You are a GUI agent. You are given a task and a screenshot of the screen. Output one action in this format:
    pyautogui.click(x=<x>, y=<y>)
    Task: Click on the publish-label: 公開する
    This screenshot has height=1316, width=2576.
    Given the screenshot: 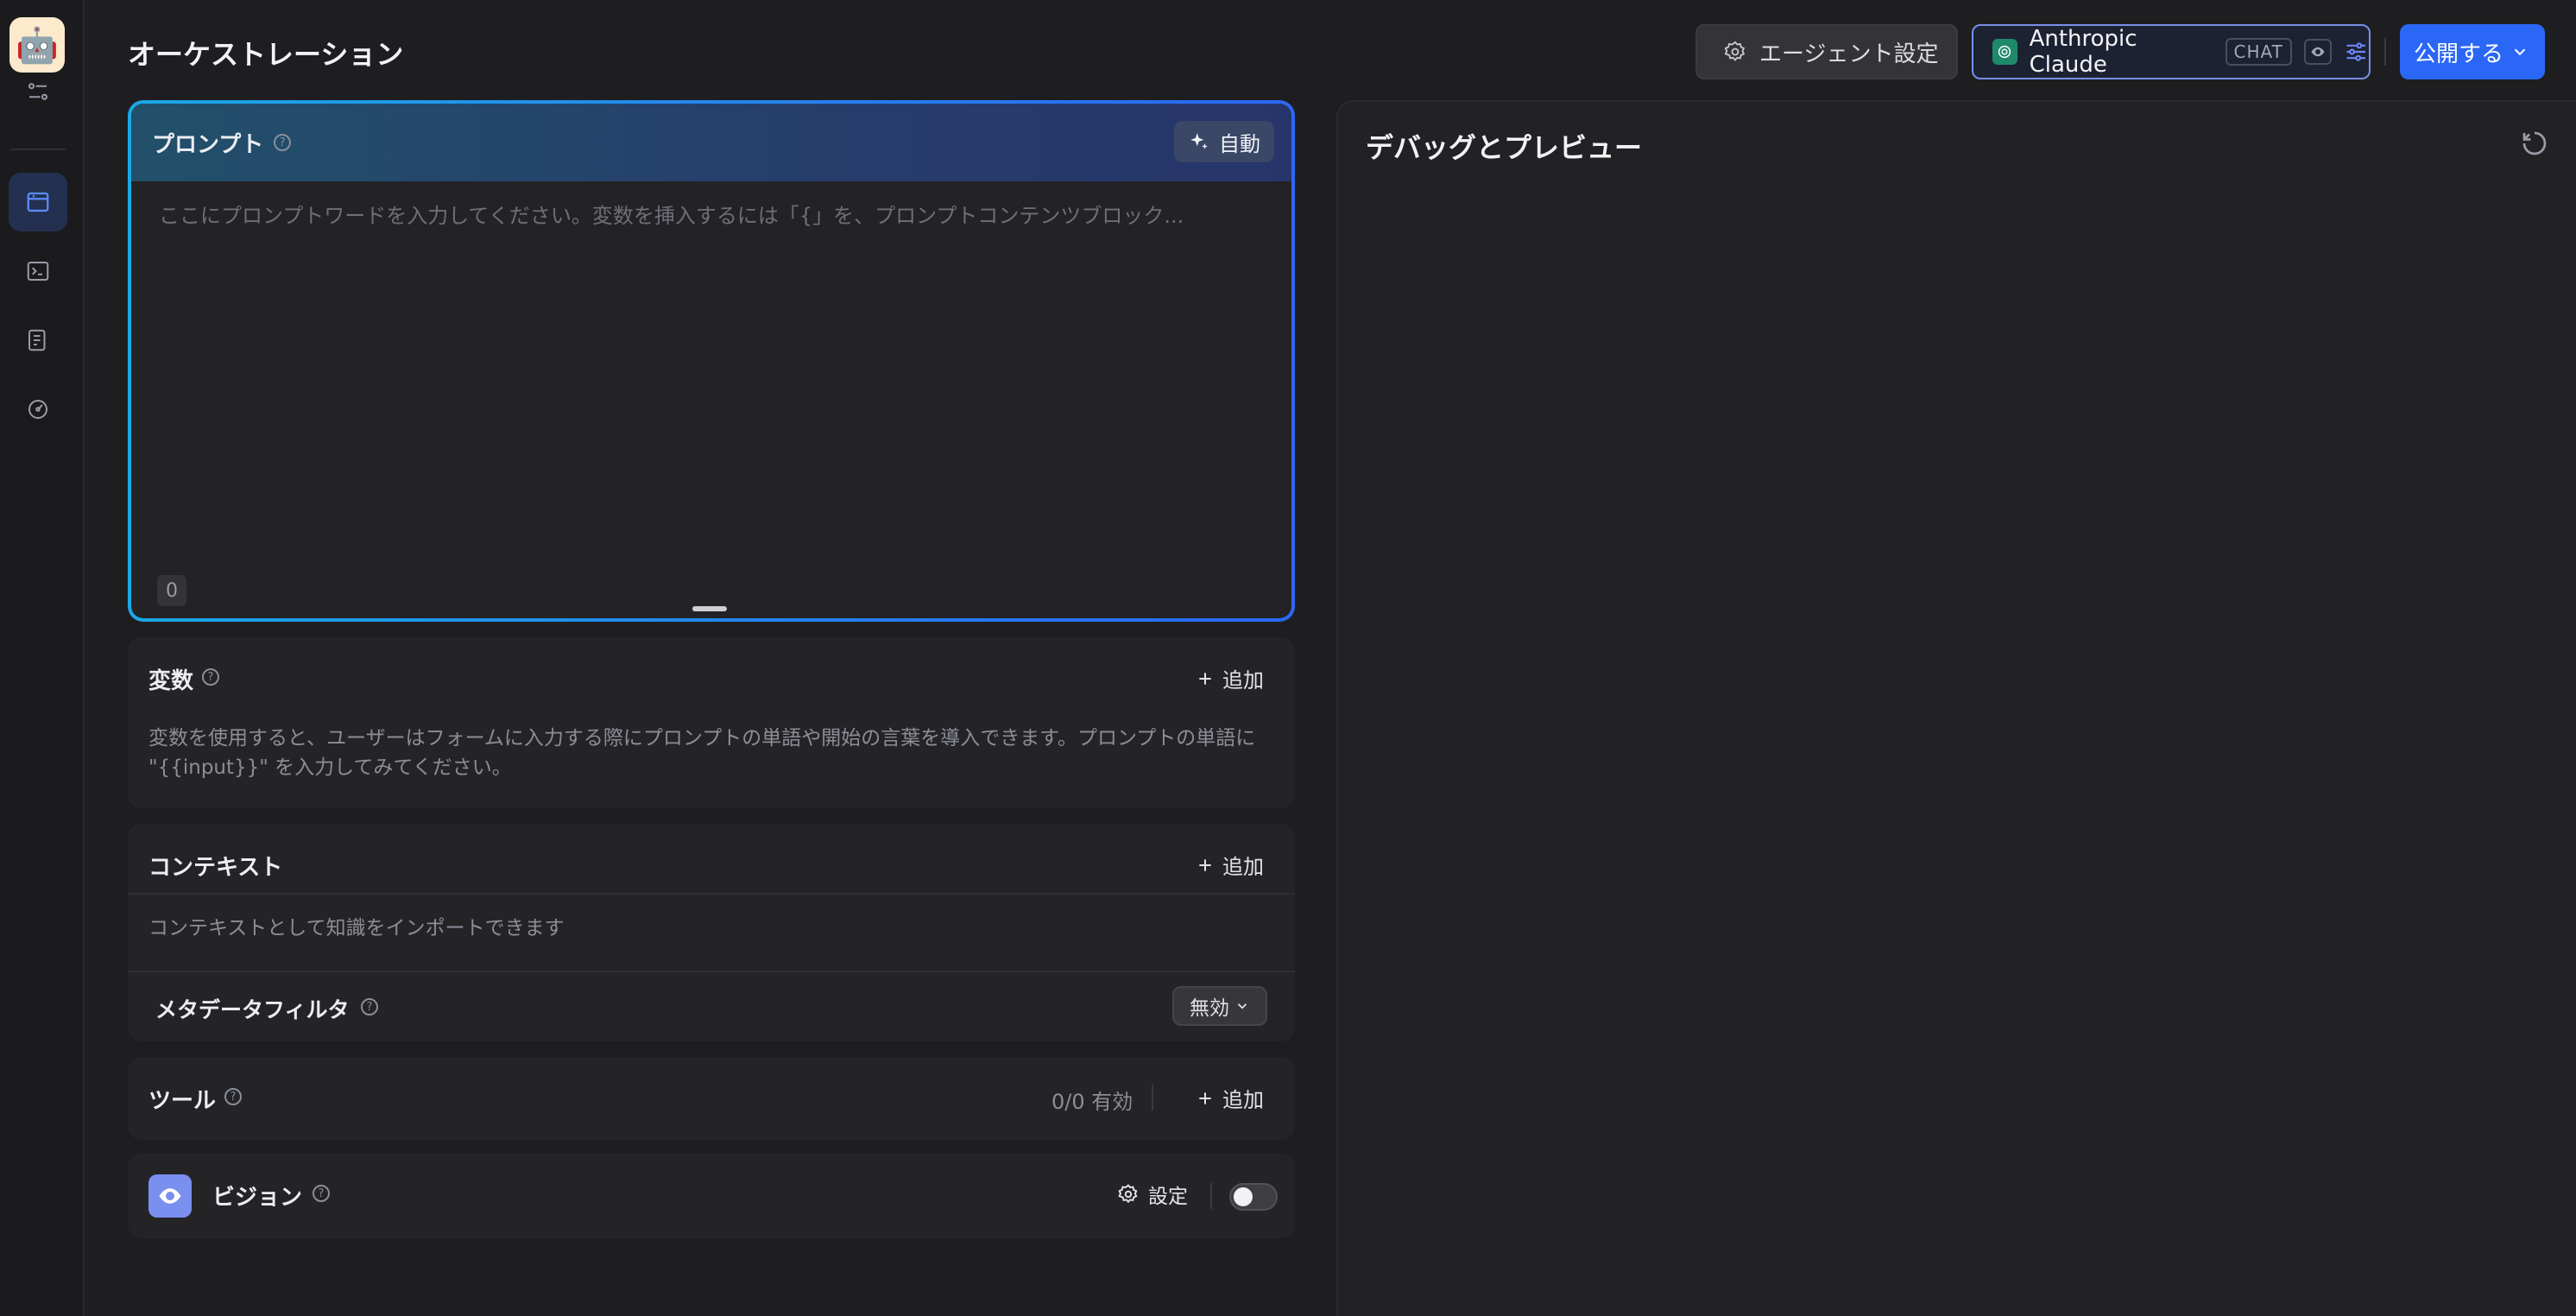 What is the action you would take?
    pyautogui.click(x=2459, y=54)
    